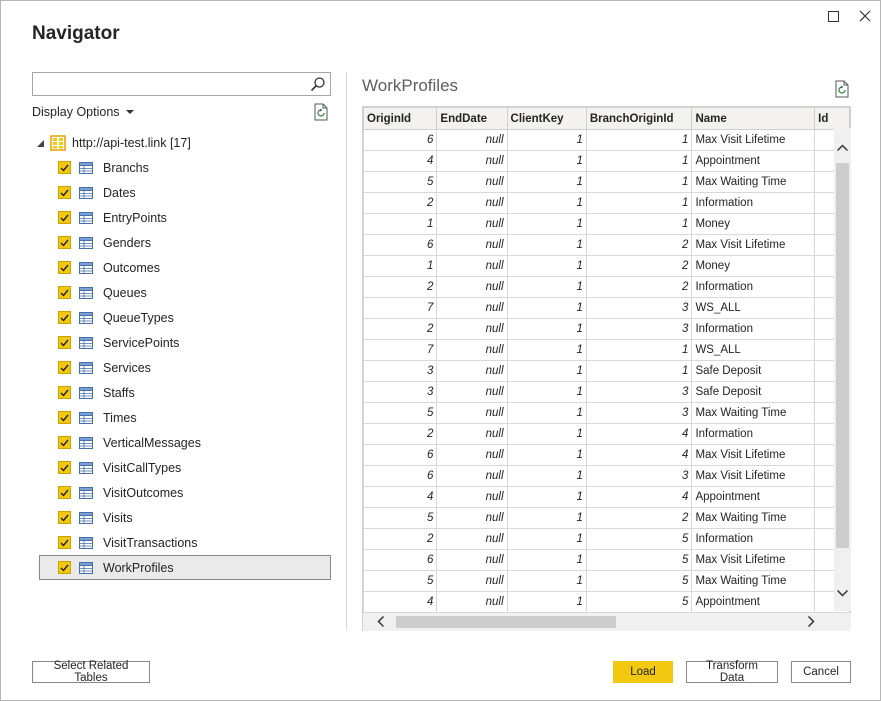 This screenshot has width=881, height=701. What do you see at coordinates (143, 492) in the screenshot?
I see `tree-item-label: VisitOutcomes` at bounding box center [143, 492].